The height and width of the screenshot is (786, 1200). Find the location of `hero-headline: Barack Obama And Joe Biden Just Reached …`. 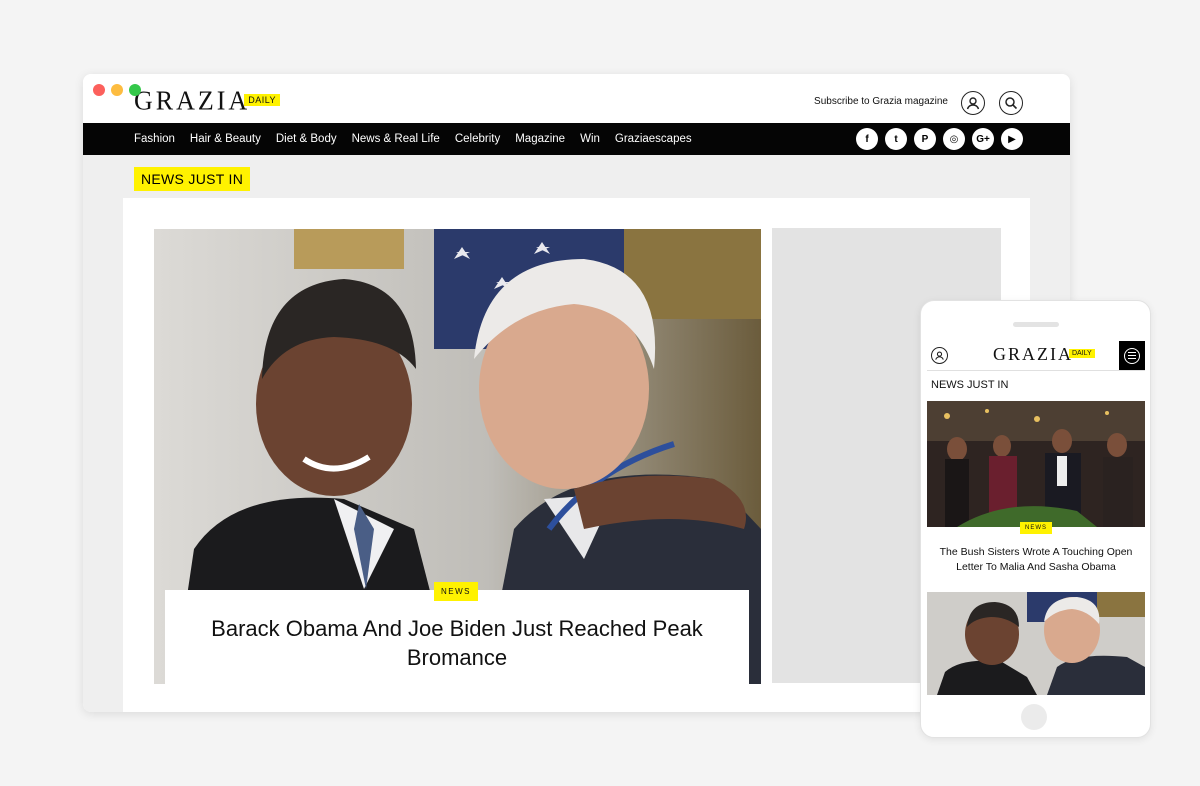

hero-headline: Barack Obama And Joe Biden Just Reached … is located at coordinates (457, 643).